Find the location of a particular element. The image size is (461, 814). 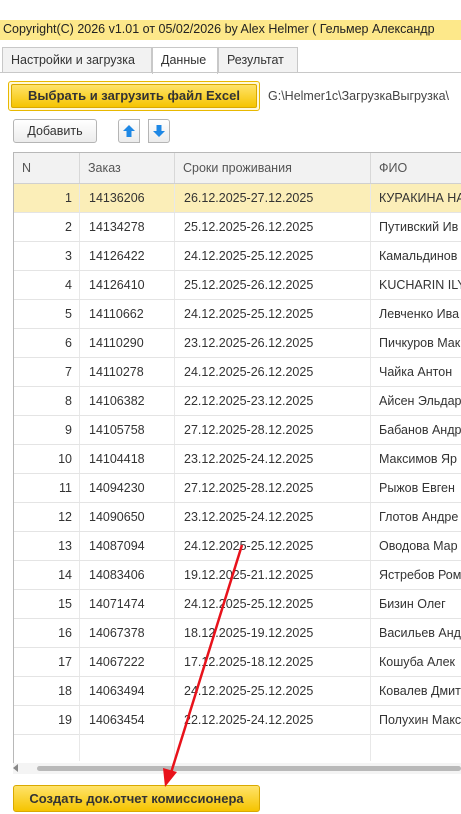

scroll-left-arrow-icon is located at coordinates (15, 768).